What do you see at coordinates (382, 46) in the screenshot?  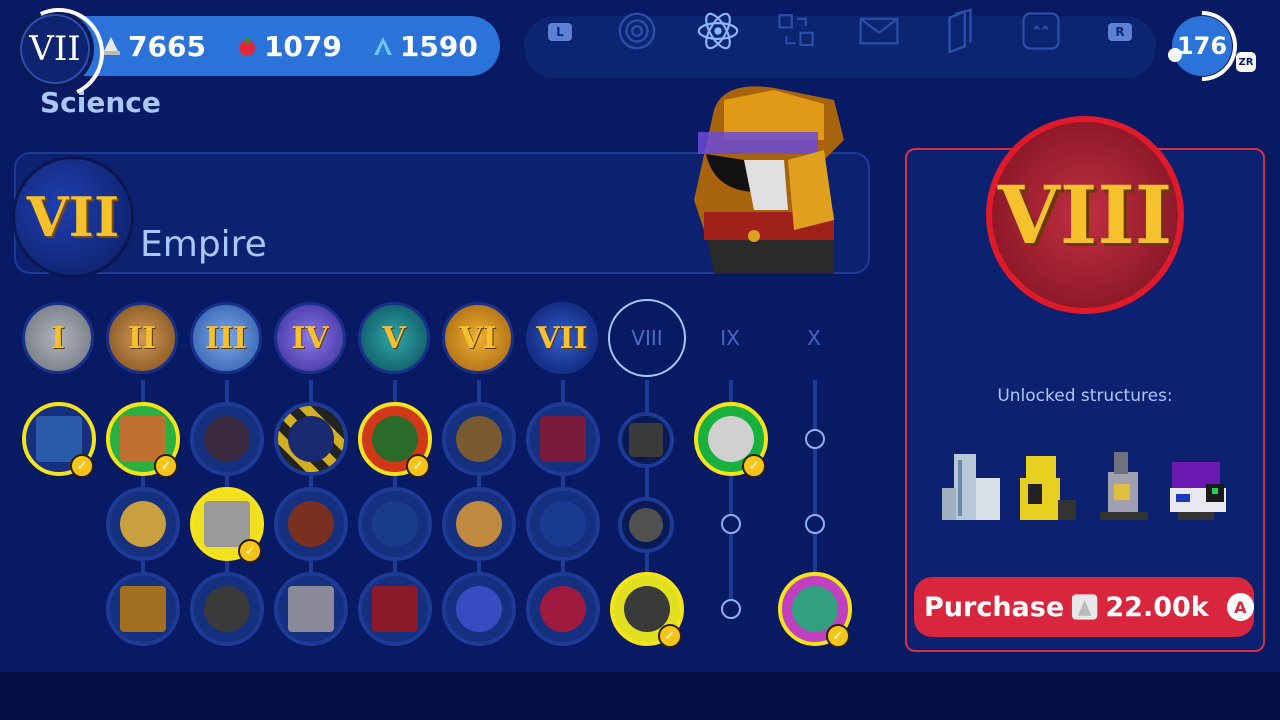 I see `crystal-icon` at bounding box center [382, 46].